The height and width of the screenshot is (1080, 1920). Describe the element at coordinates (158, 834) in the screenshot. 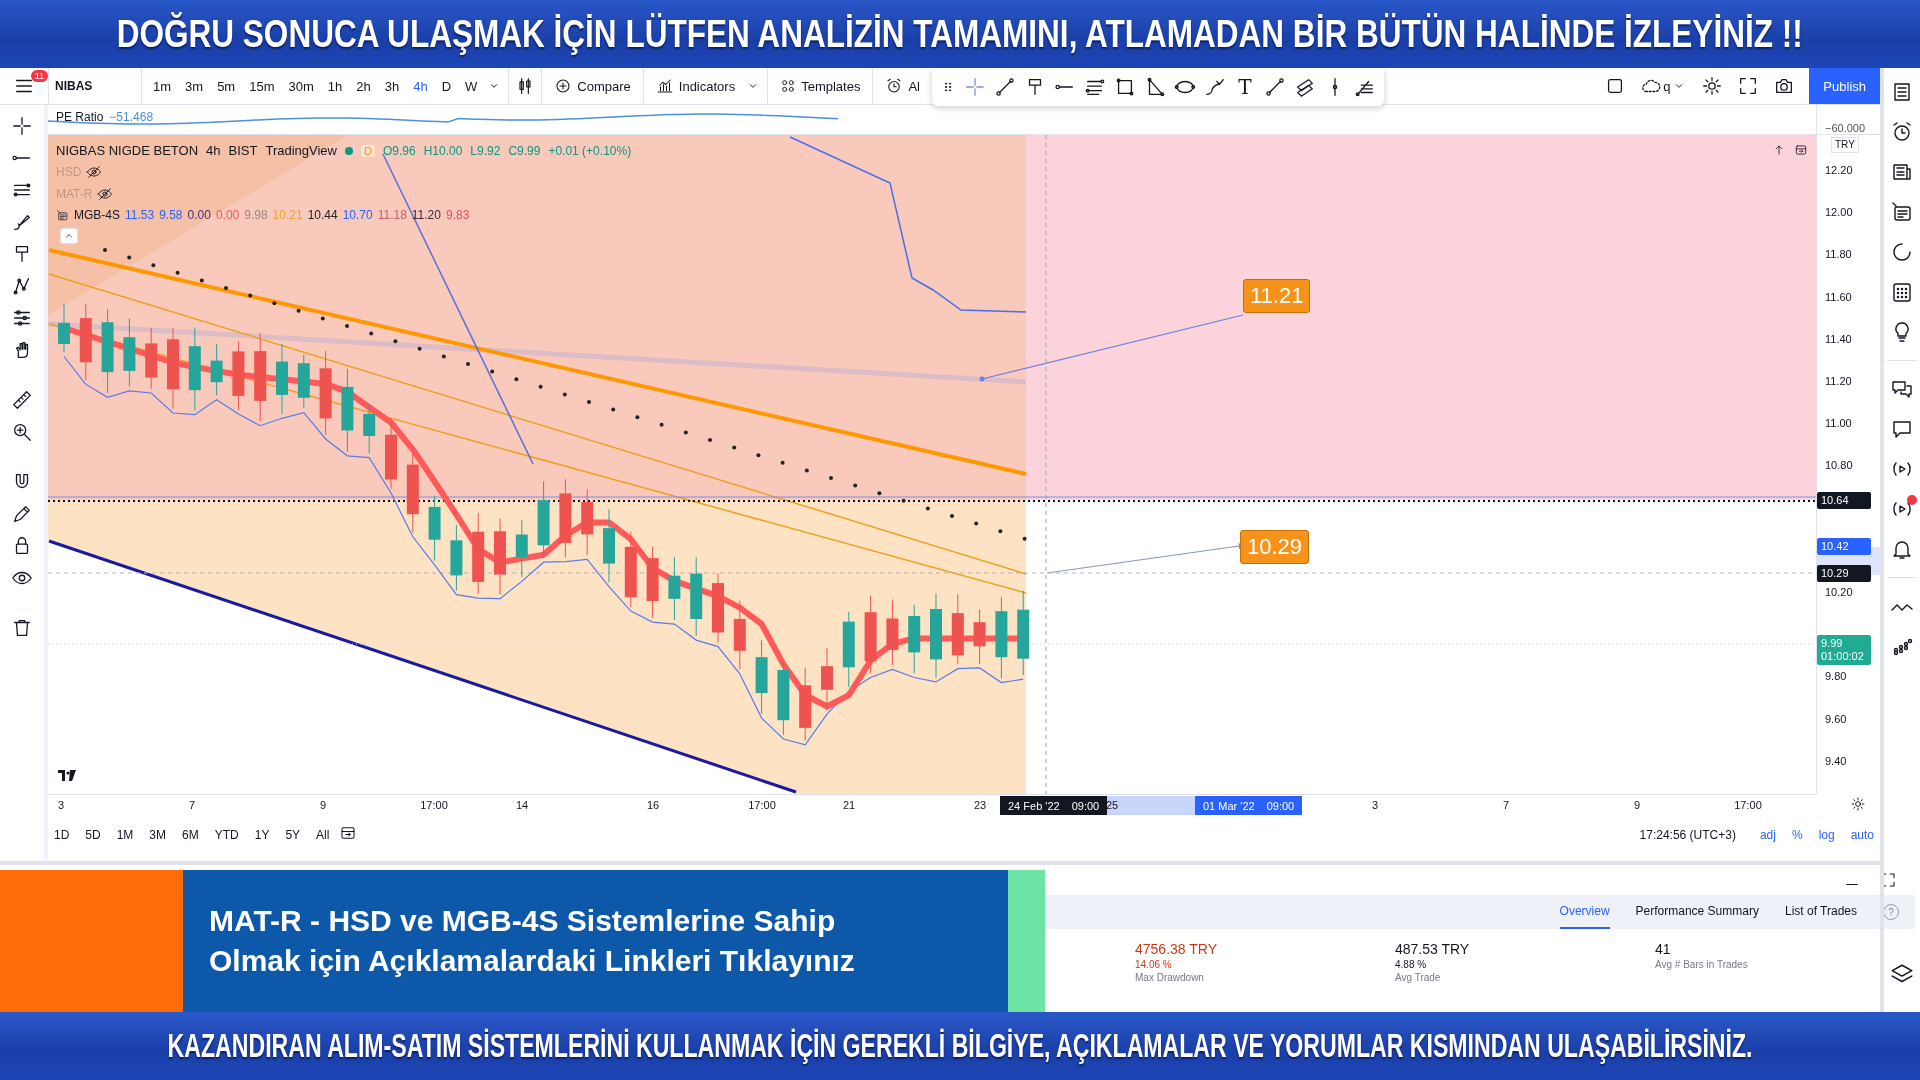

I see `range-button: 3M` at that location.